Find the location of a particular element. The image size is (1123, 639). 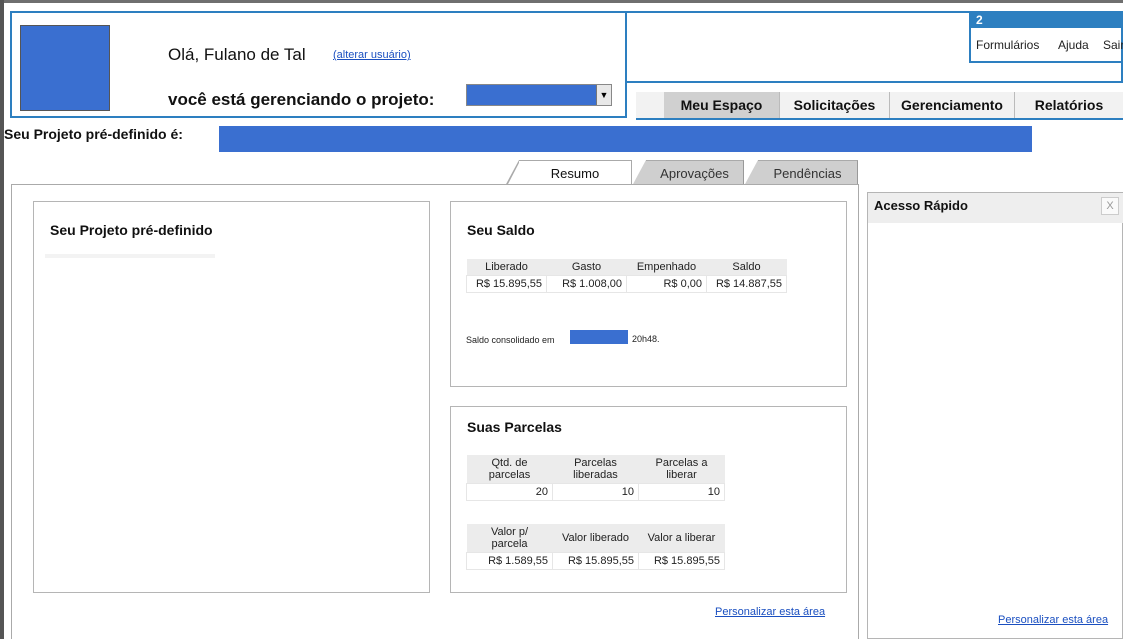

installments-title: Suas Parcelas is located at coordinates (514, 427).